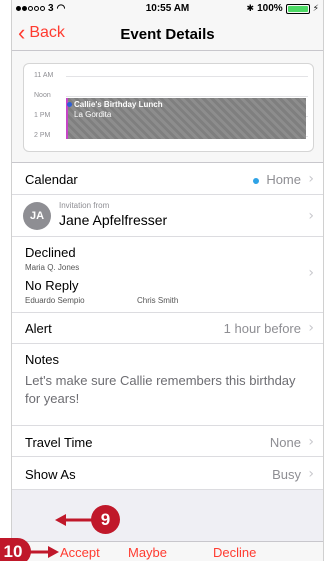 The height and width of the screenshot is (561, 335). What do you see at coordinates (69, 104) in the screenshot?
I see `event-dot-icon` at bounding box center [69, 104].